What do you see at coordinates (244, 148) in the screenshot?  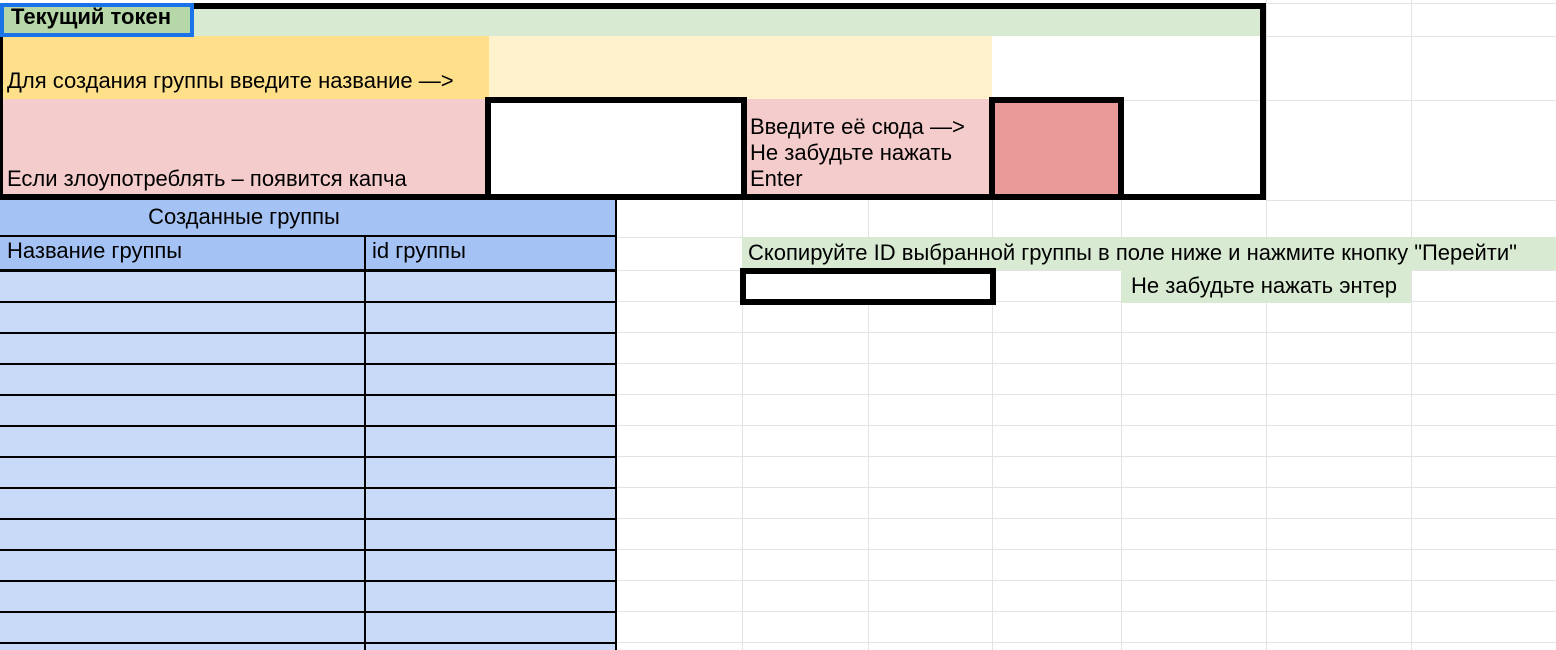 I see `captcha-warning-cell: Если злоупотреблять – появится капча` at bounding box center [244, 148].